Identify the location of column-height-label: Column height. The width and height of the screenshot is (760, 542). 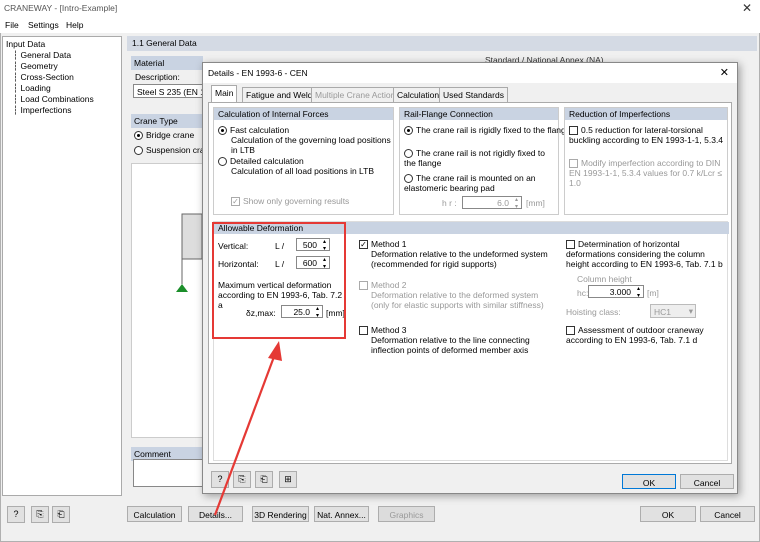
(604, 279).